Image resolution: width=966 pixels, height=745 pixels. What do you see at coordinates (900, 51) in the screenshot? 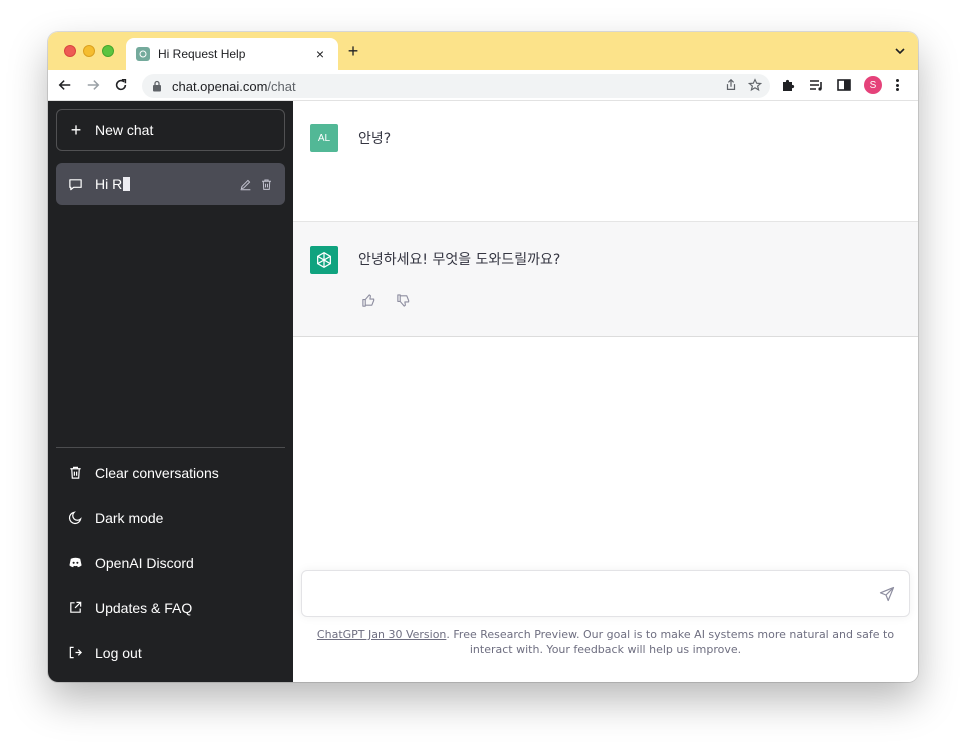
I see `chevron-down-icon` at bounding box center [900, 51].